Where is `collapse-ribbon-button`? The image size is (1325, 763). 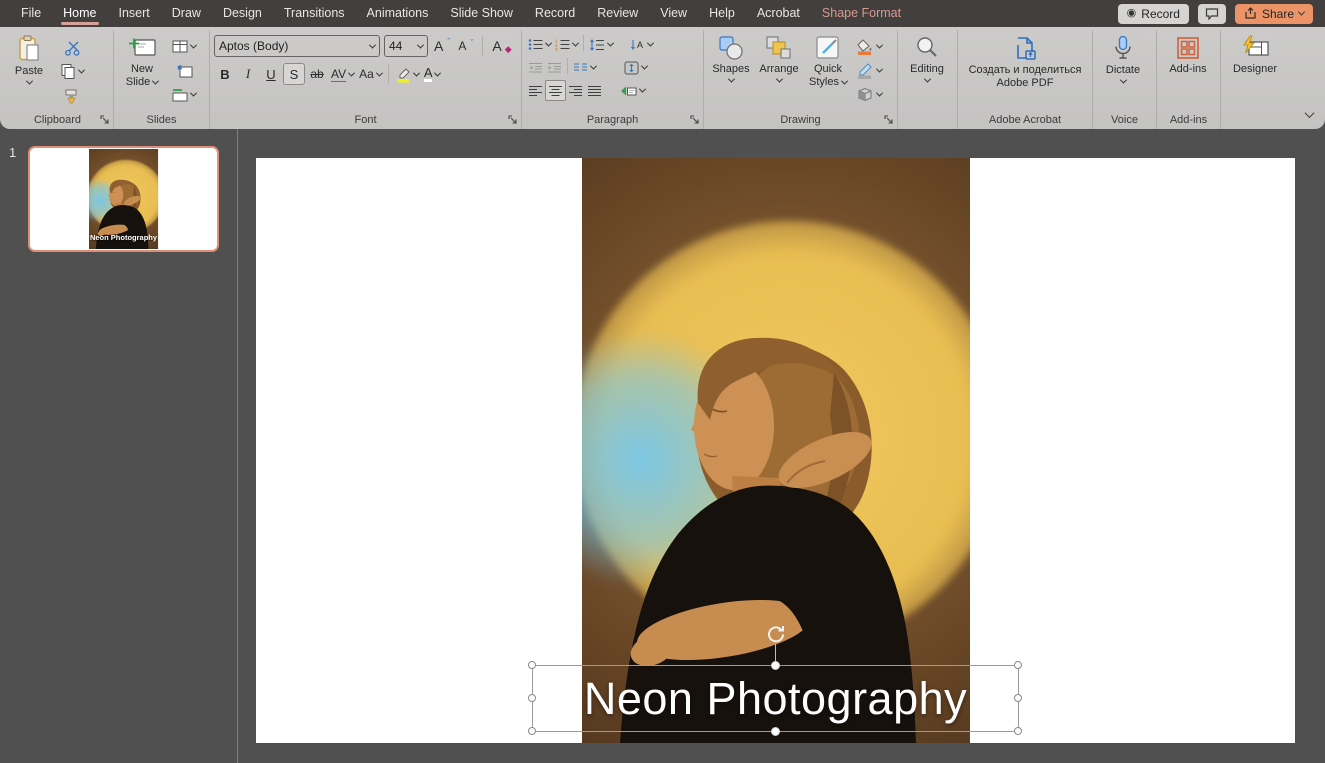 collapse-ribbon-button is located at coordinates (1309, 114).